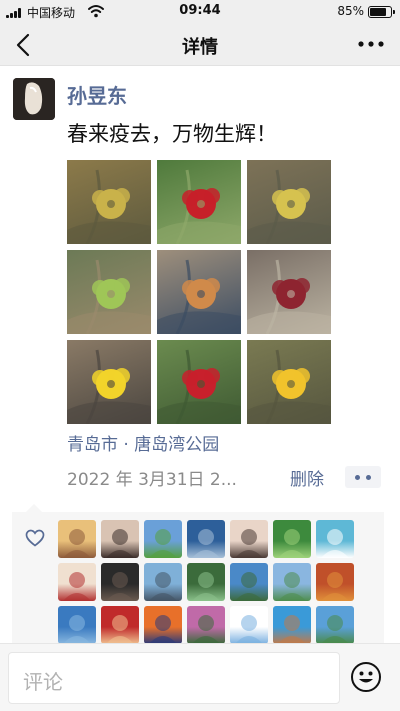 Image resolution: width=400 pixels, height=711 pixels. Describe the element at coordinates (77, 582) in the screenshot. I see `liker-avatar-anime` at that location.